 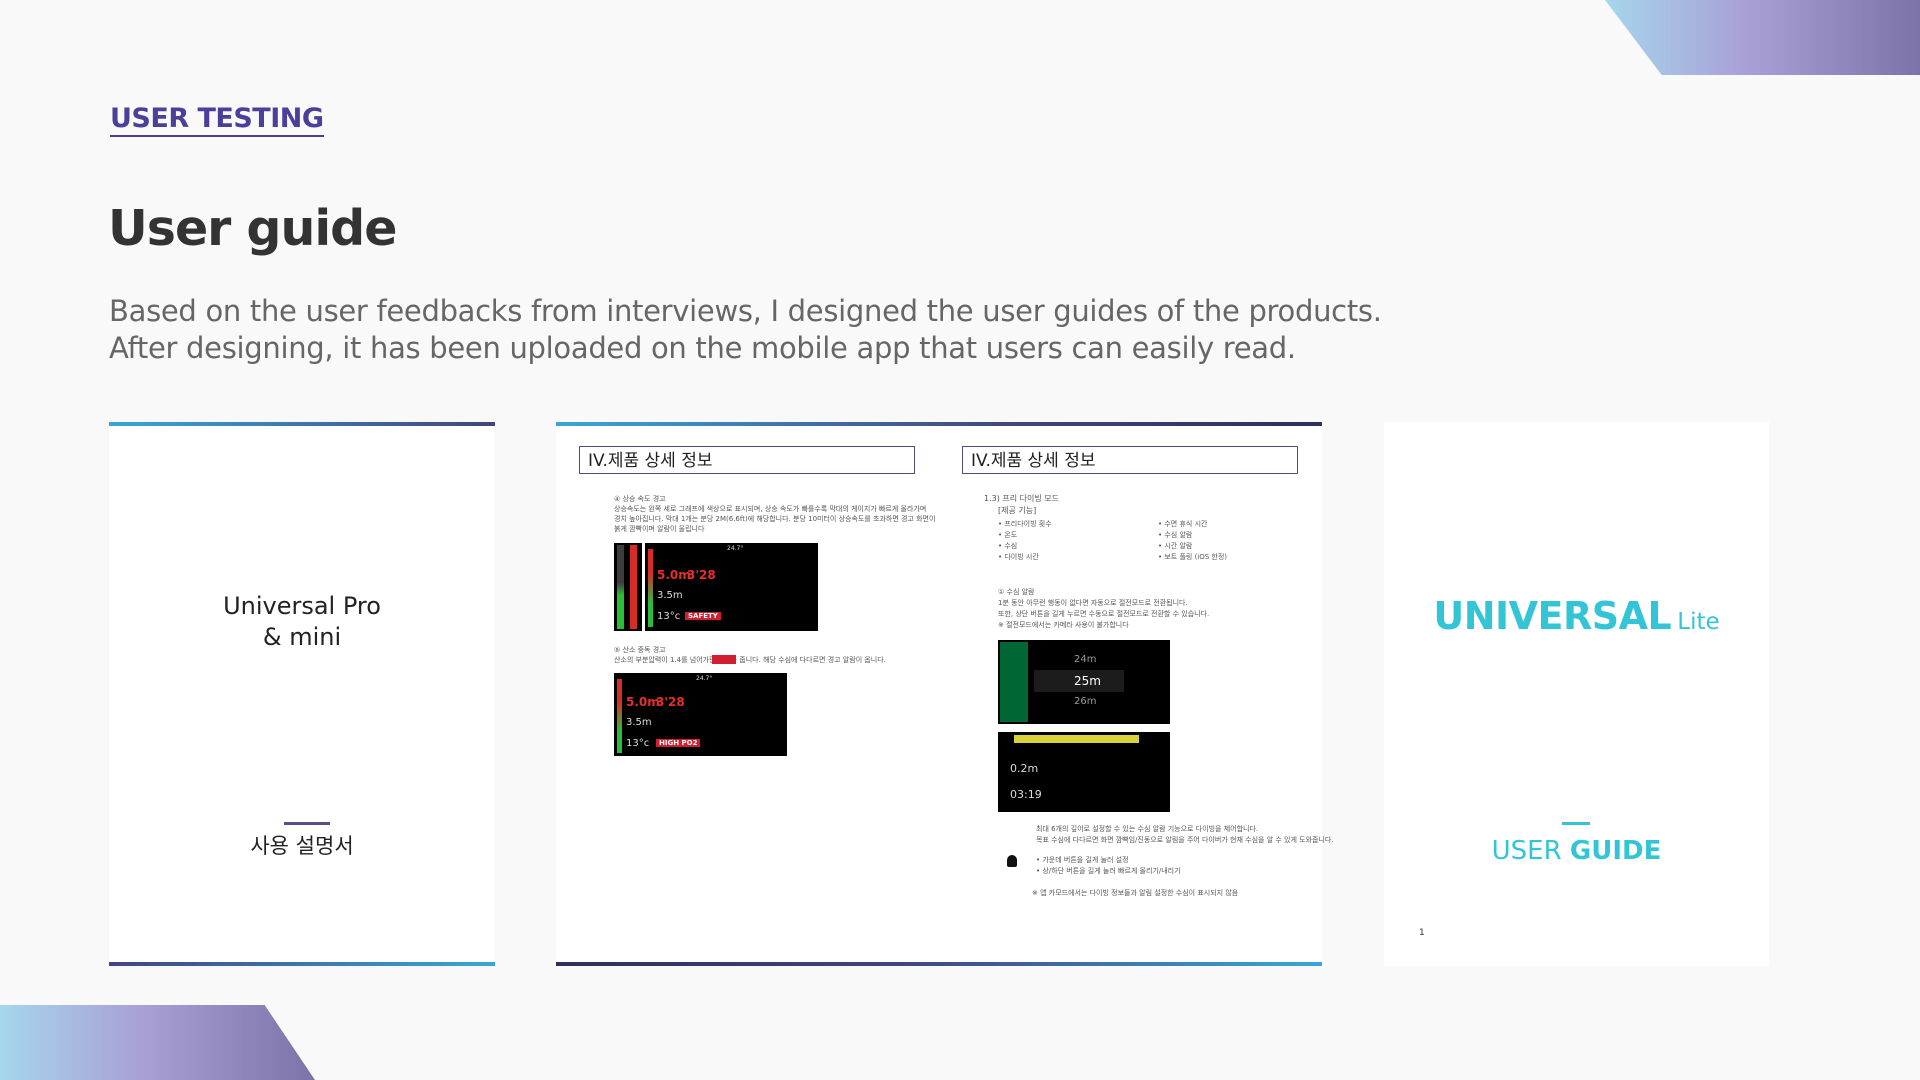 I want to click on cover-subtitle: 사용 설명서, so click(x=302, y=846).